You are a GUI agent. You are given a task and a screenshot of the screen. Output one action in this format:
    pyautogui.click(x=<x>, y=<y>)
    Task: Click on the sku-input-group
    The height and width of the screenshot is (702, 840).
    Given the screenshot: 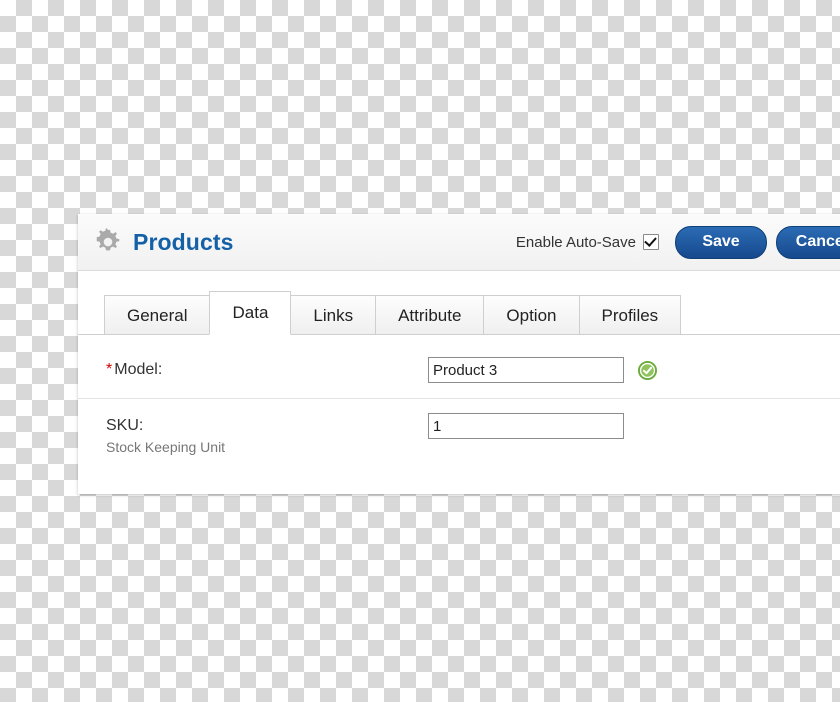 What is the action you would take?
    pyautogui.click(x=526, y=426)
    